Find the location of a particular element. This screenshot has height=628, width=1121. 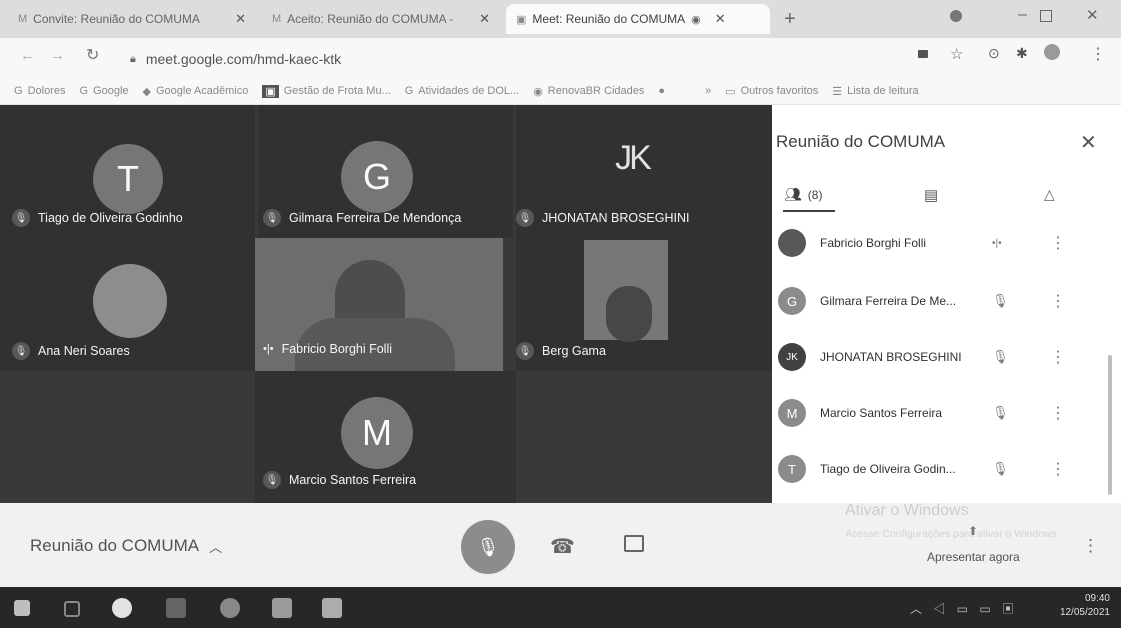

profile-icon is located at coordinates (956, 16).